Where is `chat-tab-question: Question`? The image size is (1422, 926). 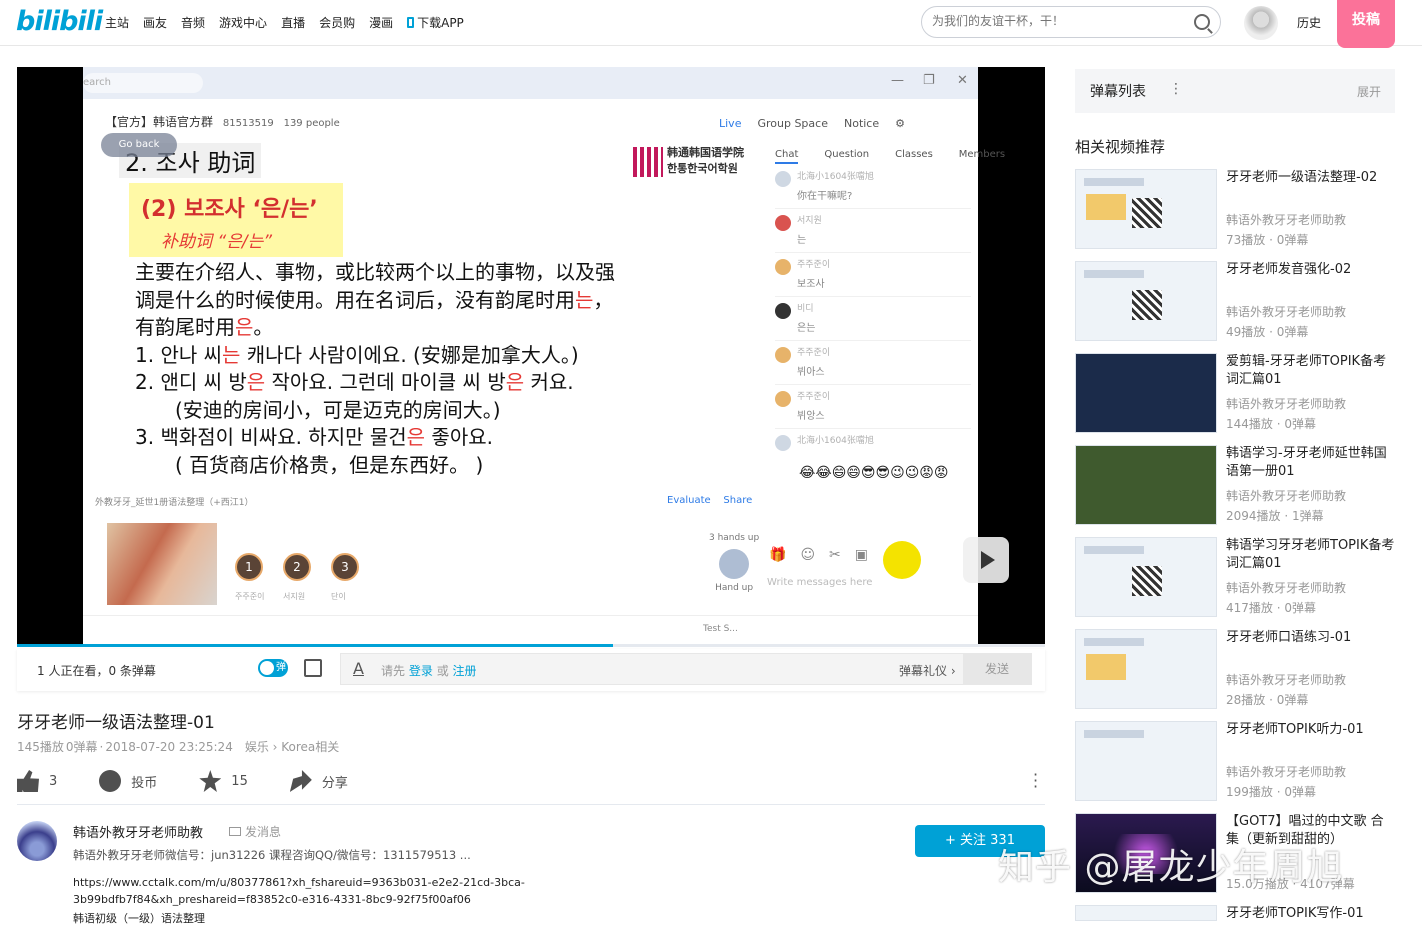 chat-tab-question: Question is located at coordinates (847, 154).